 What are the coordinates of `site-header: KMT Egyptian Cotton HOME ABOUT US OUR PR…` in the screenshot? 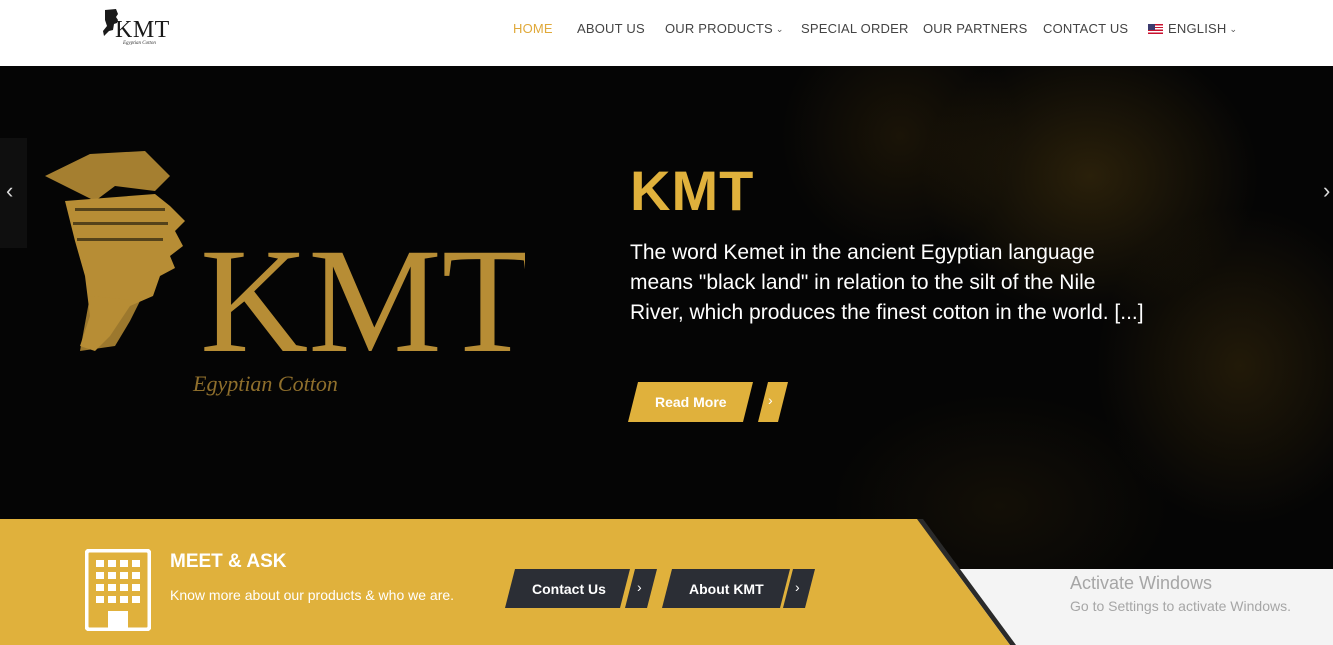 It's located at (666, 33).